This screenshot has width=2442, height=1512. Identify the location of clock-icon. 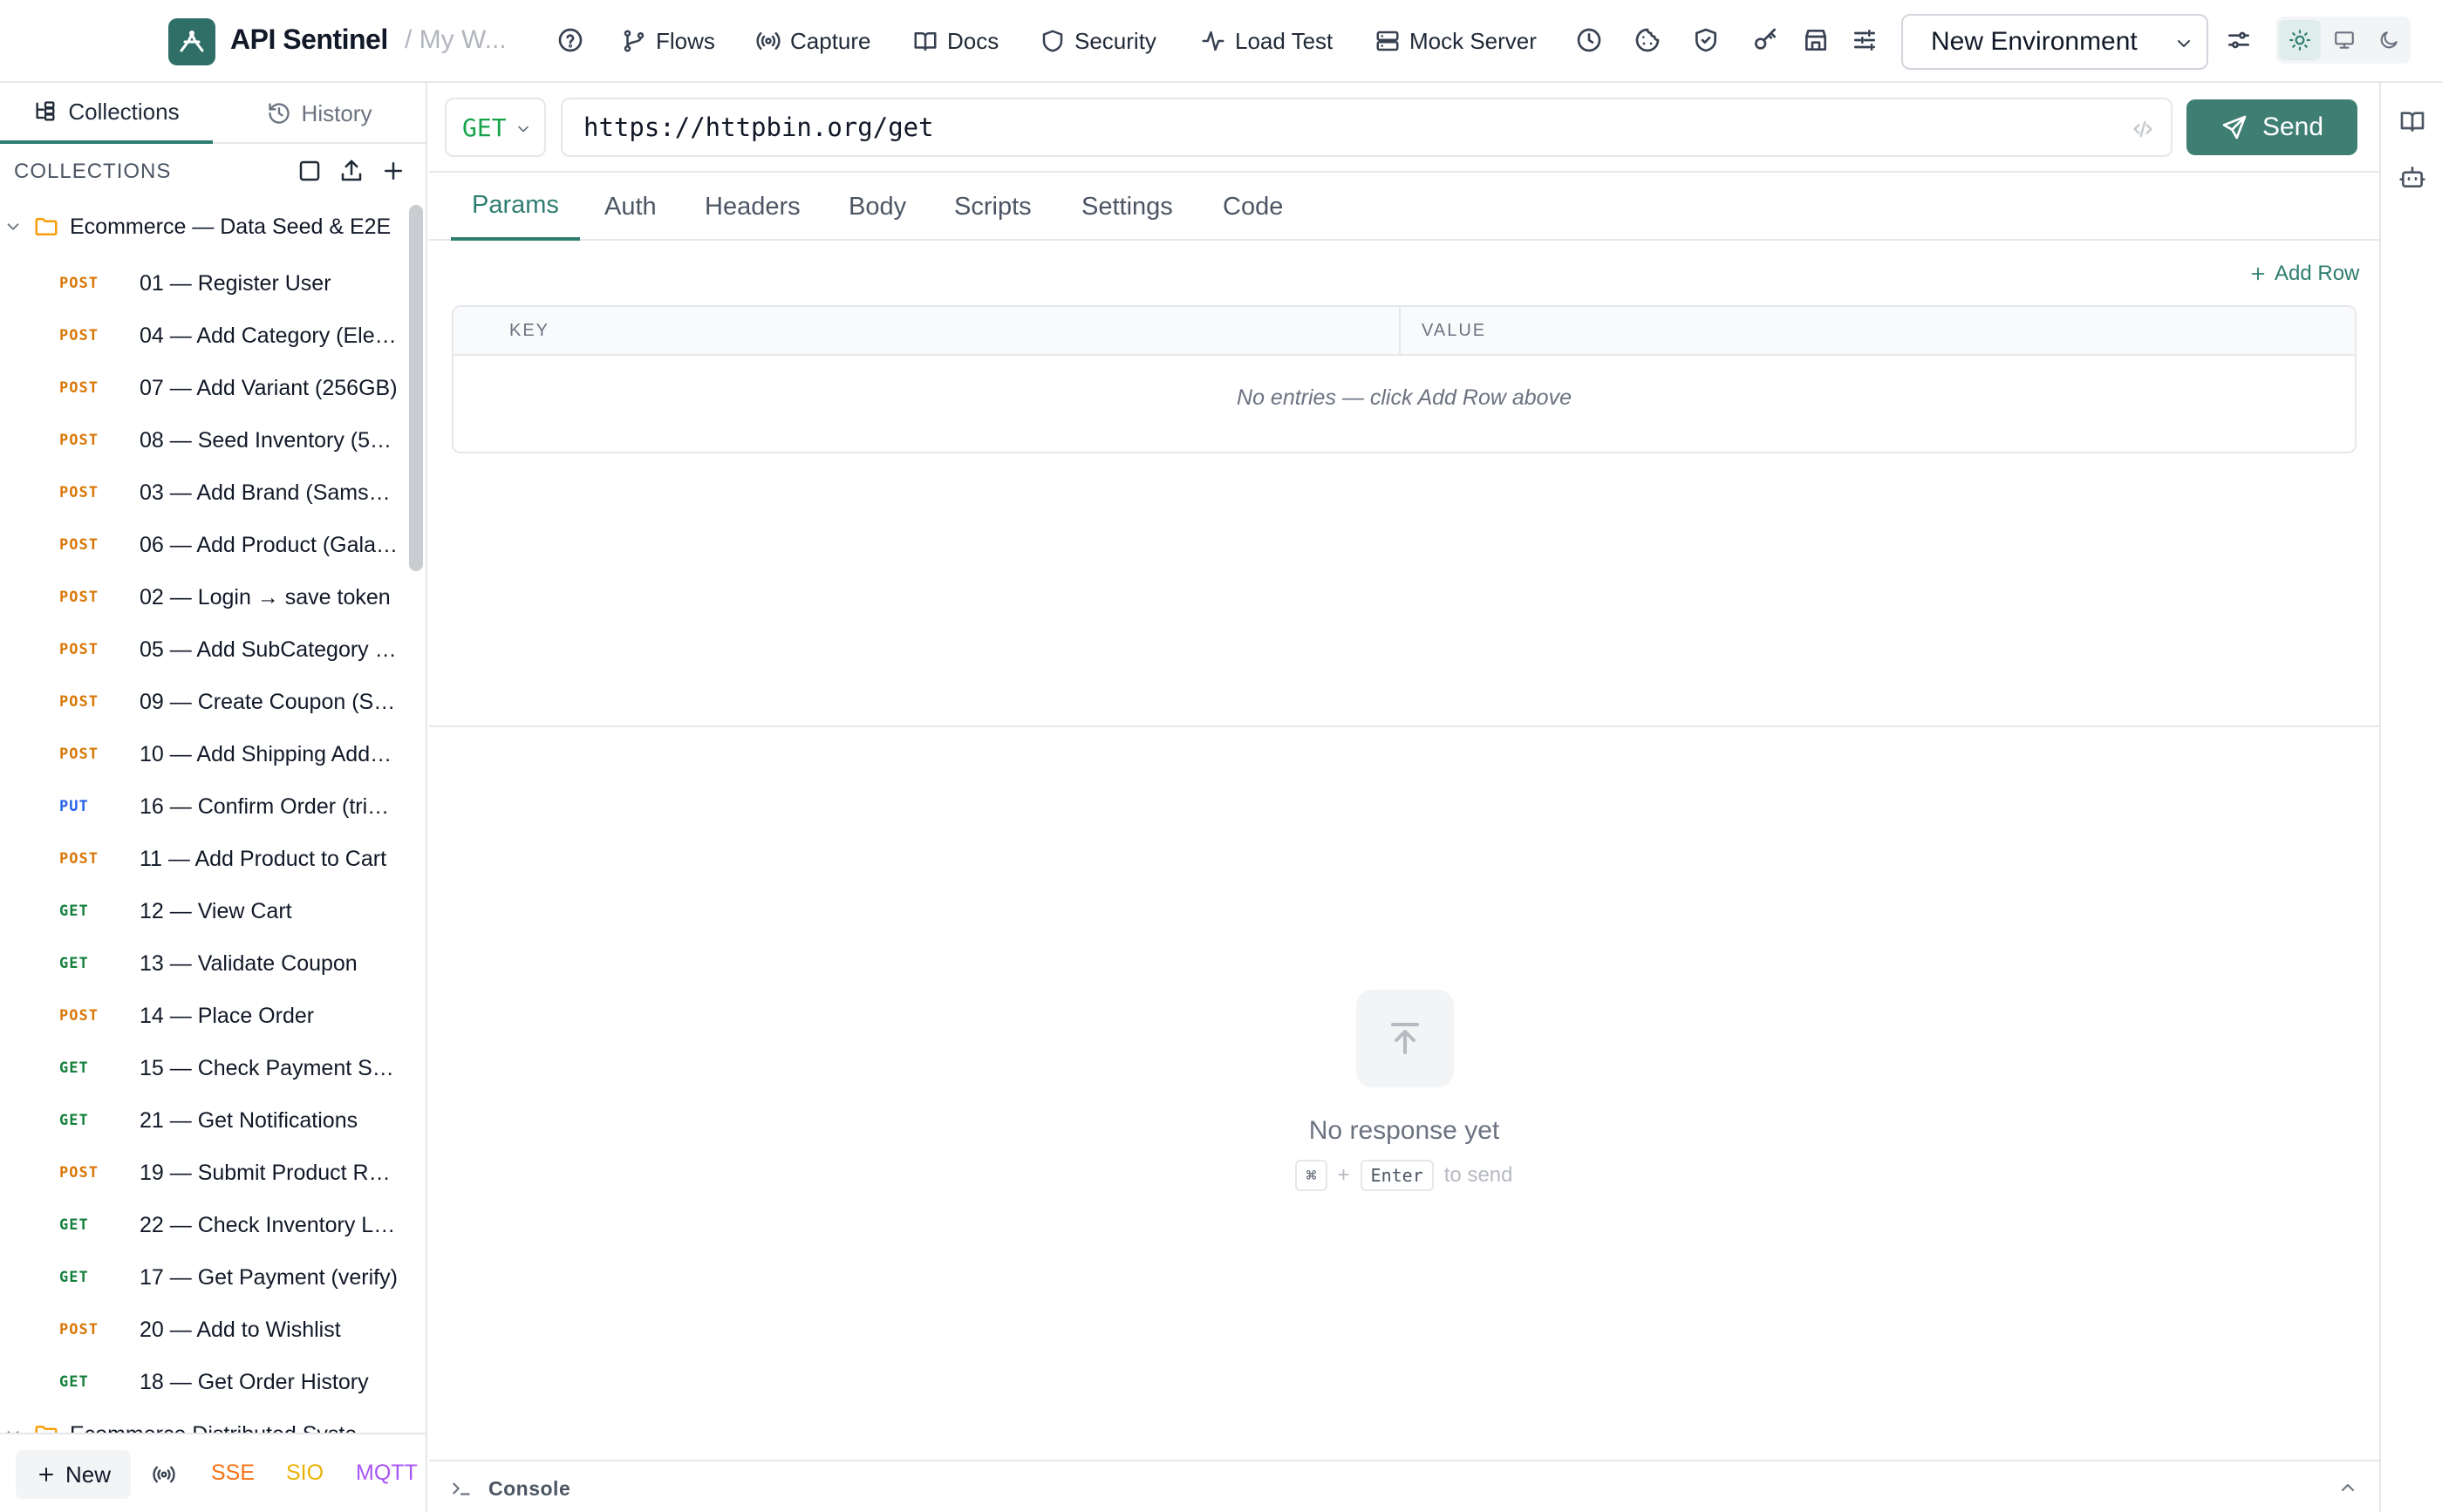
(1589, 40).